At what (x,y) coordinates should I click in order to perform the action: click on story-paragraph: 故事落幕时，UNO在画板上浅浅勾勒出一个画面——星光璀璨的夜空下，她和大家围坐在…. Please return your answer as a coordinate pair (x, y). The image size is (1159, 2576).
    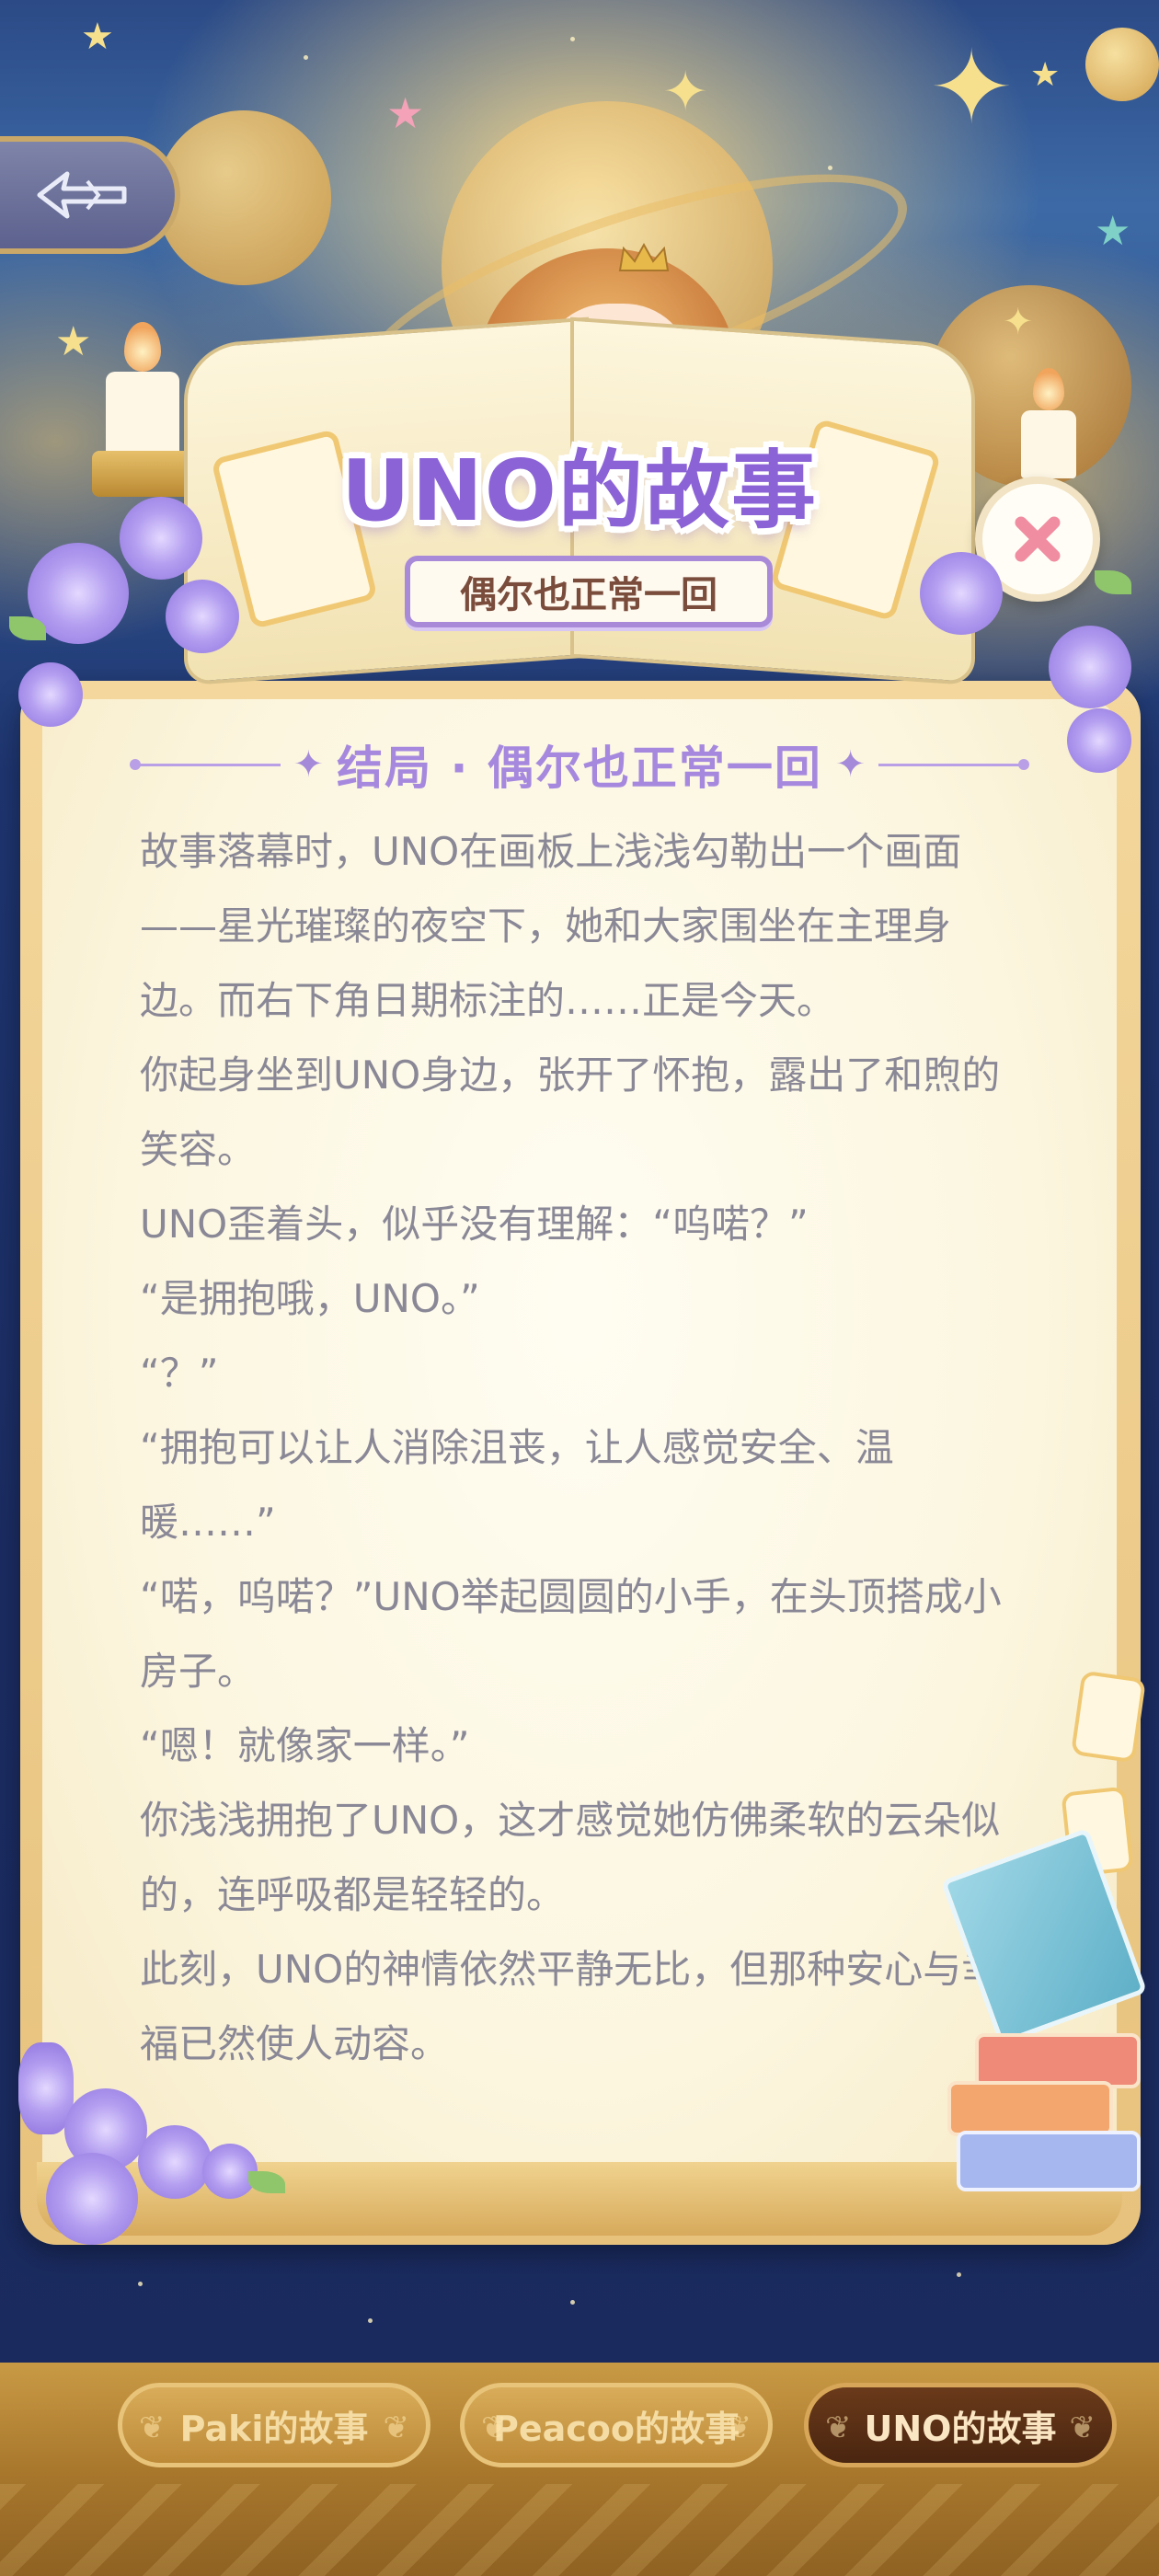
    Looking at the image, I should click on (551, 926).